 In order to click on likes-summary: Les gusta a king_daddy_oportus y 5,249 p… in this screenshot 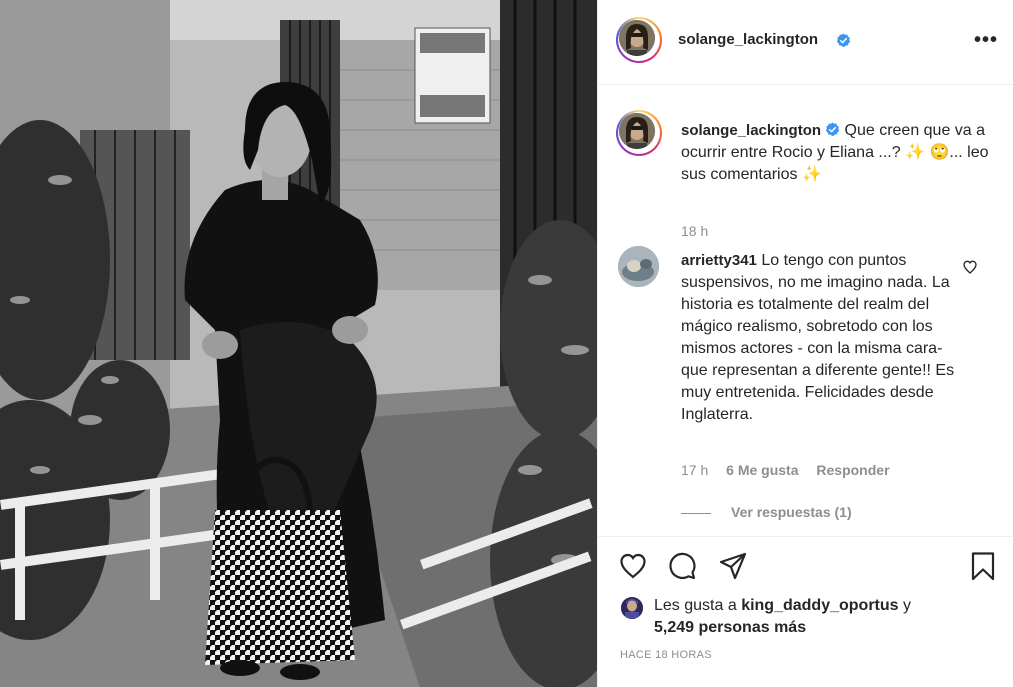, I will do `click(824, 617)`.